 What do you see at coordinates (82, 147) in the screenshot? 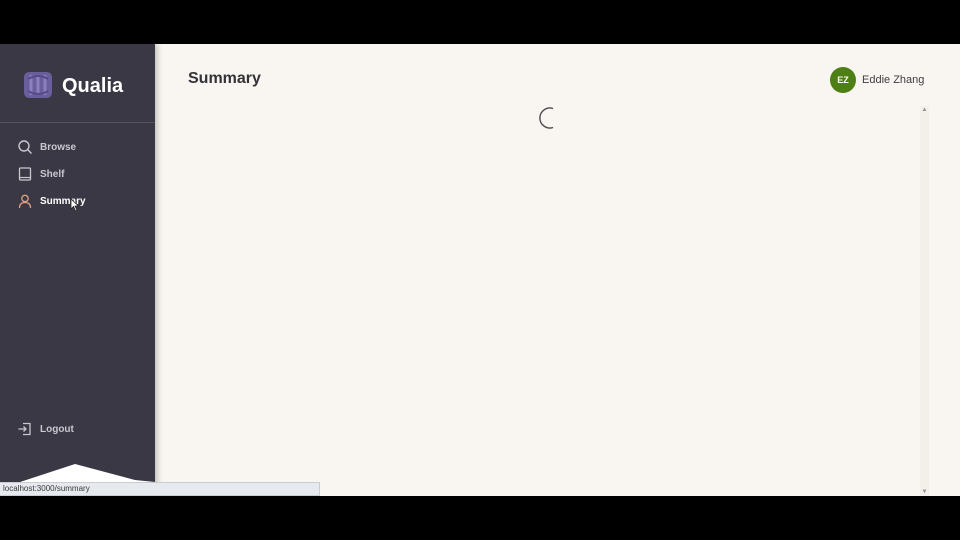
I see `sidebar-item-browse: Browse` at bounding box center [82, 147].